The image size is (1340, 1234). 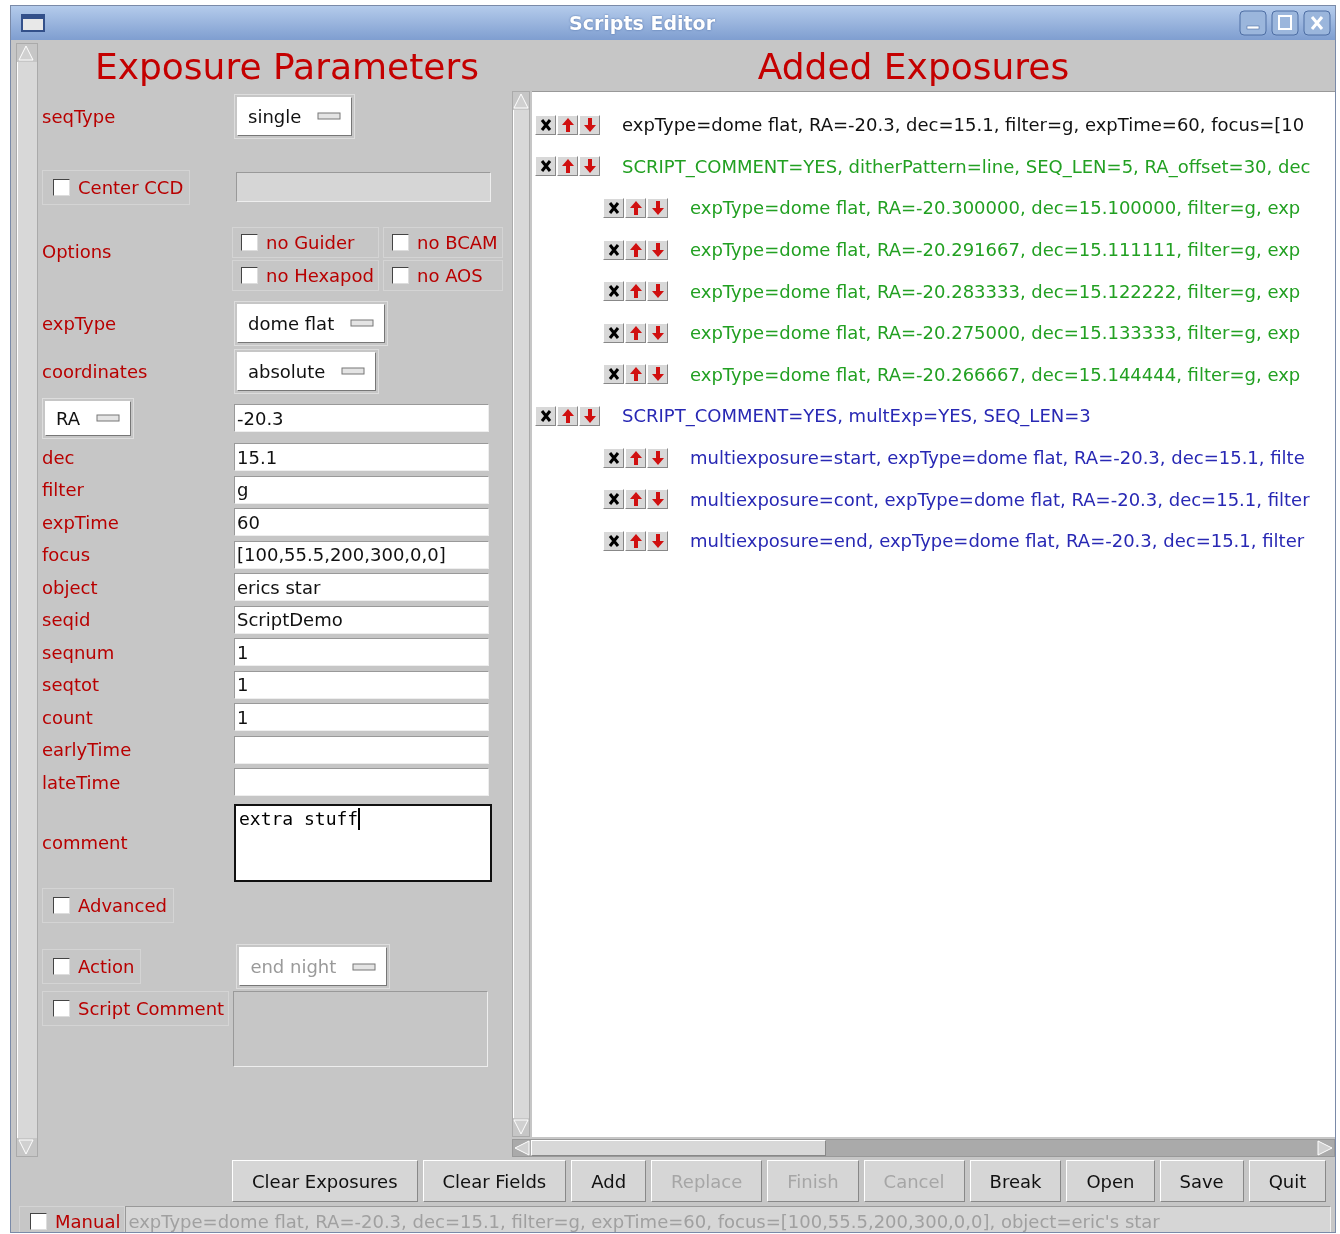 What do you see at coordinates (361, 619) in the screenshot?
I see `text-field: ScriptDemo` at bounding box center [361, 619].